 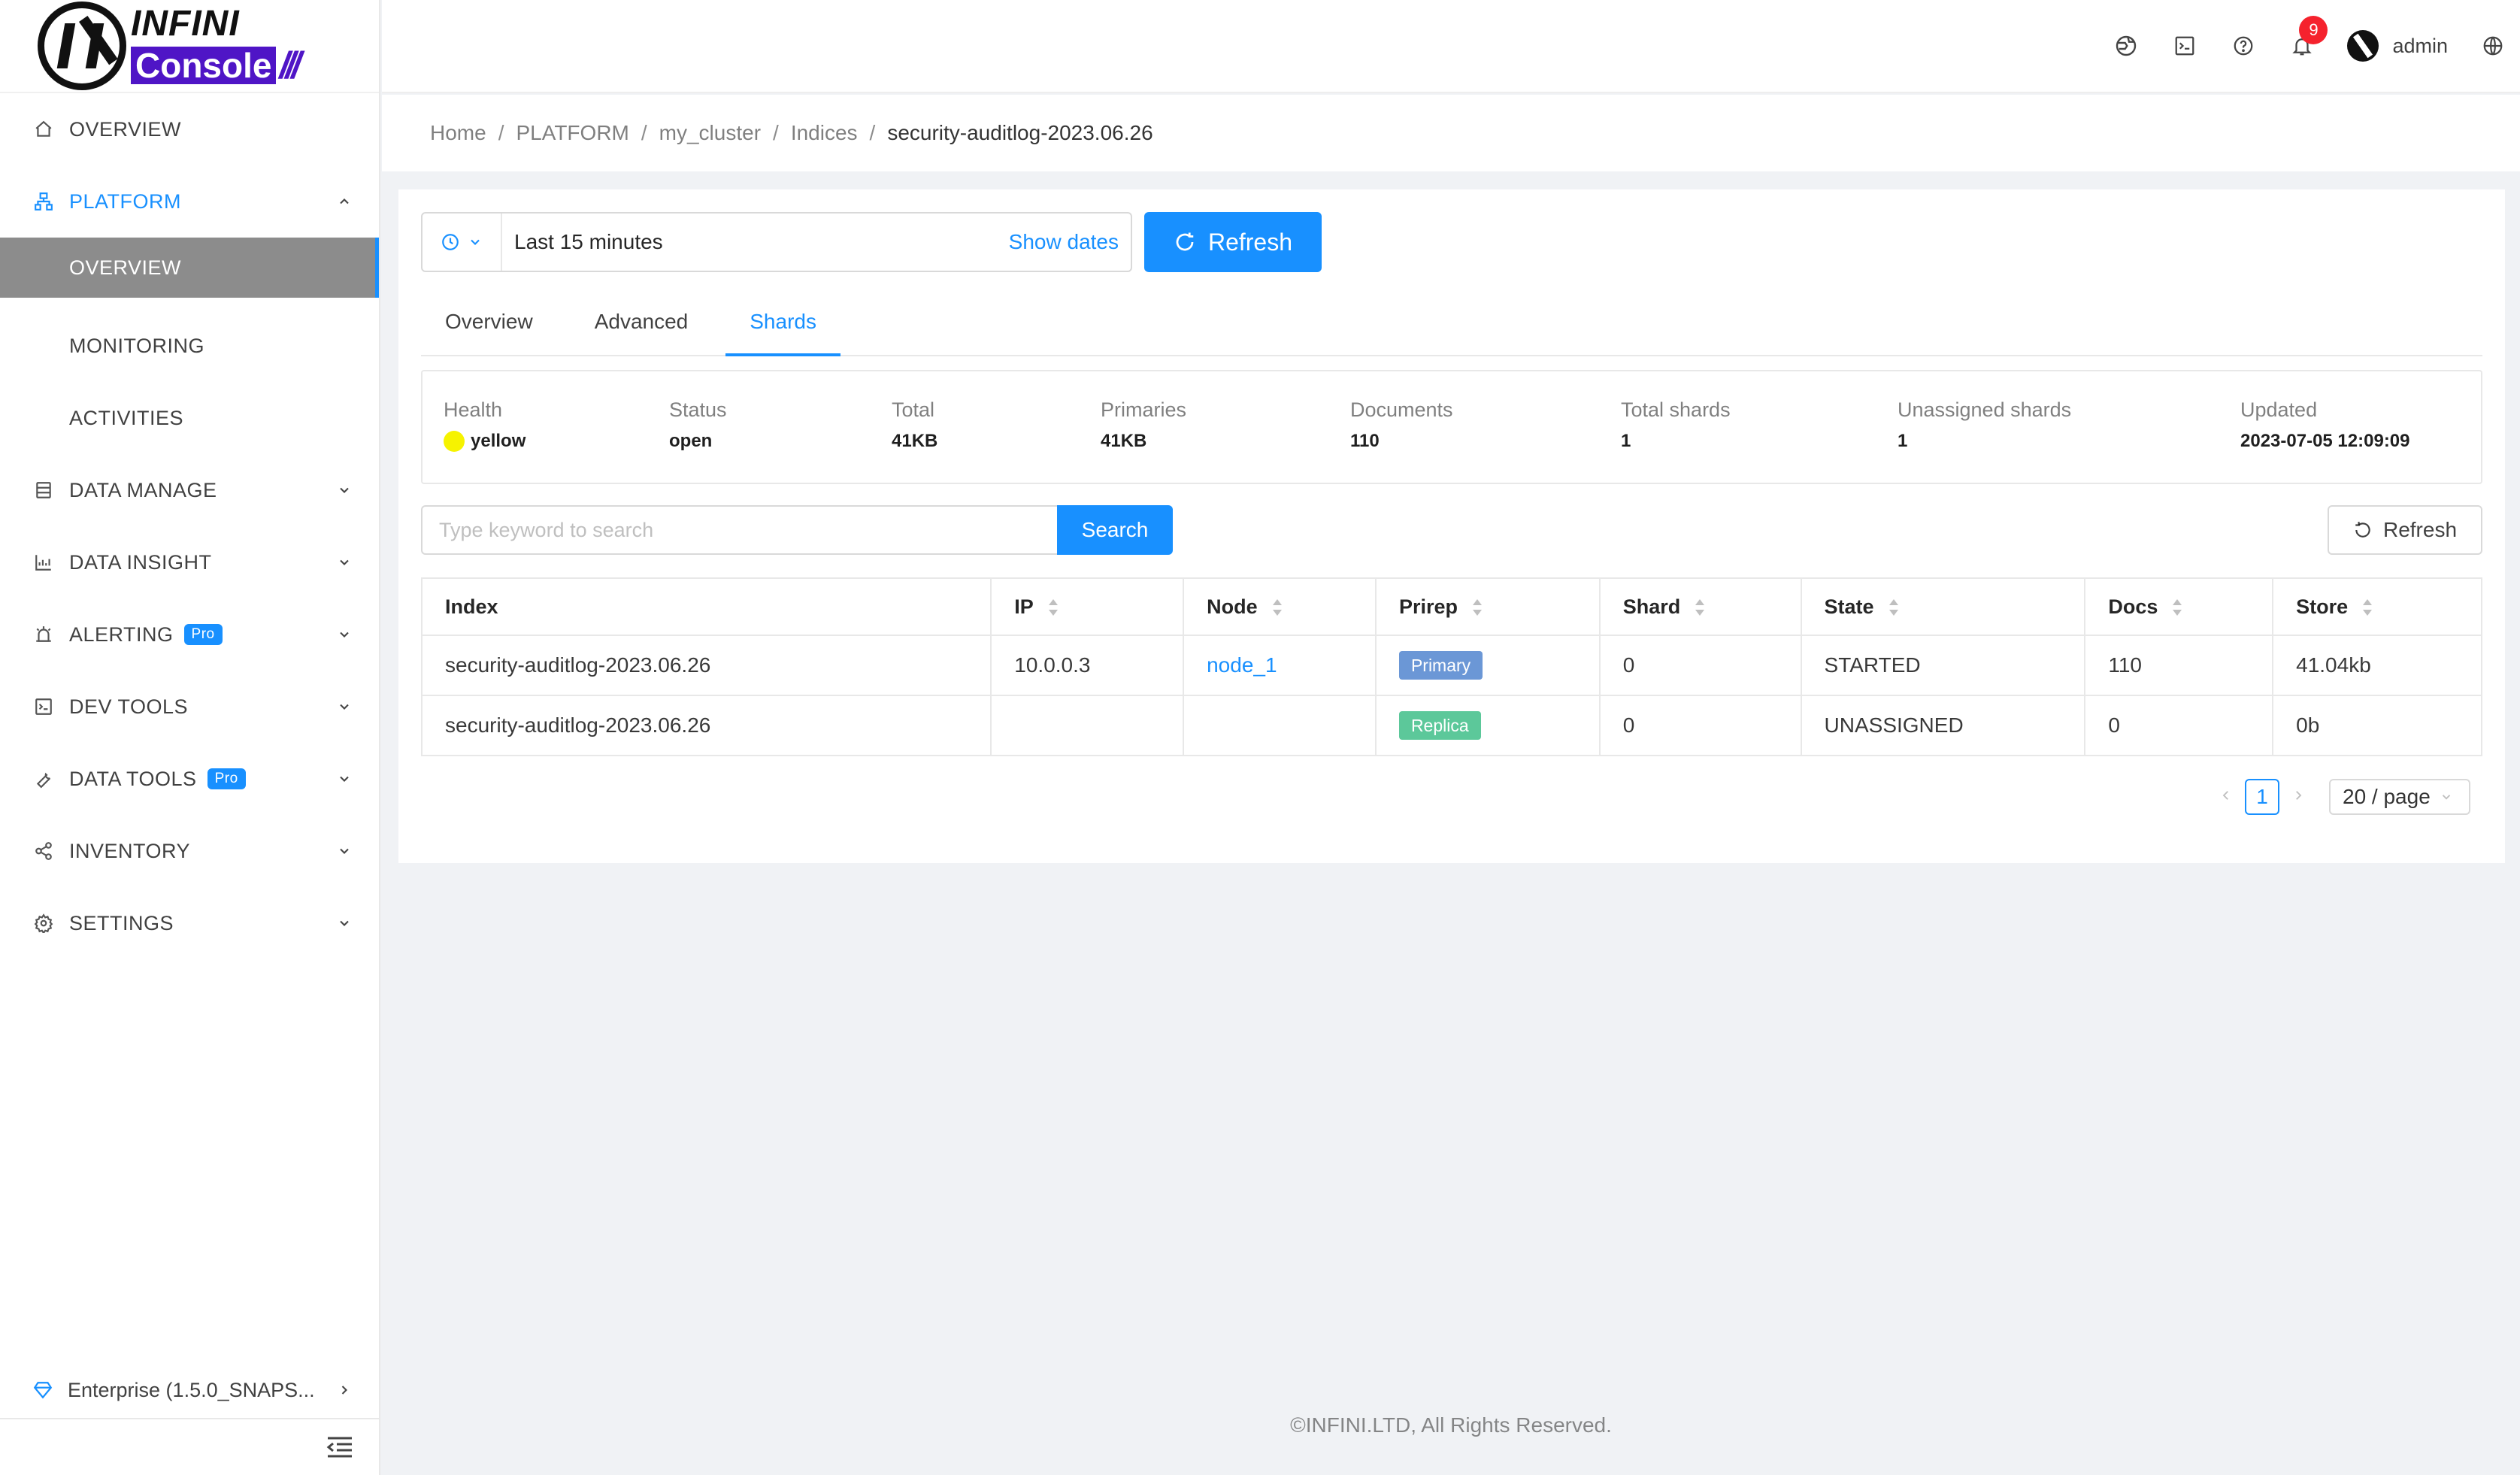 I want to click on column-header-shard: Shard, so click(x=1700, y=607).